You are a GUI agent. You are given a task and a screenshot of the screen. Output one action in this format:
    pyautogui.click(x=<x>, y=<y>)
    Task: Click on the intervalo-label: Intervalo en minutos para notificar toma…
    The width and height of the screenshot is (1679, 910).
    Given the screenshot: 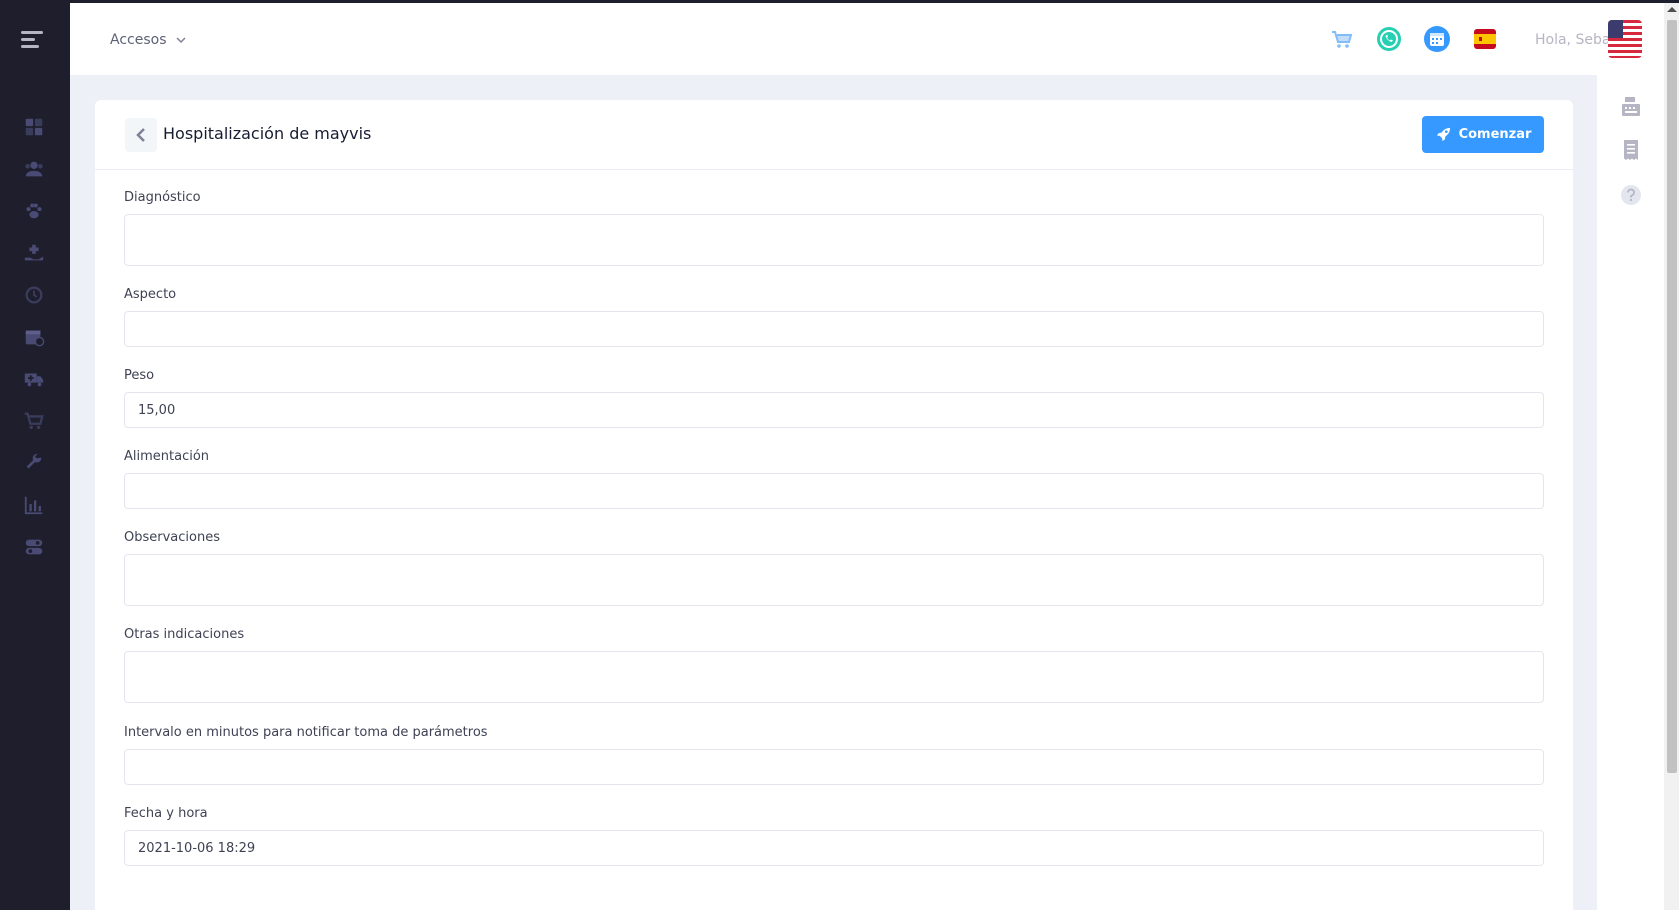 What is the action you would take?
    pyautogui.click(x=306, y=732)
    